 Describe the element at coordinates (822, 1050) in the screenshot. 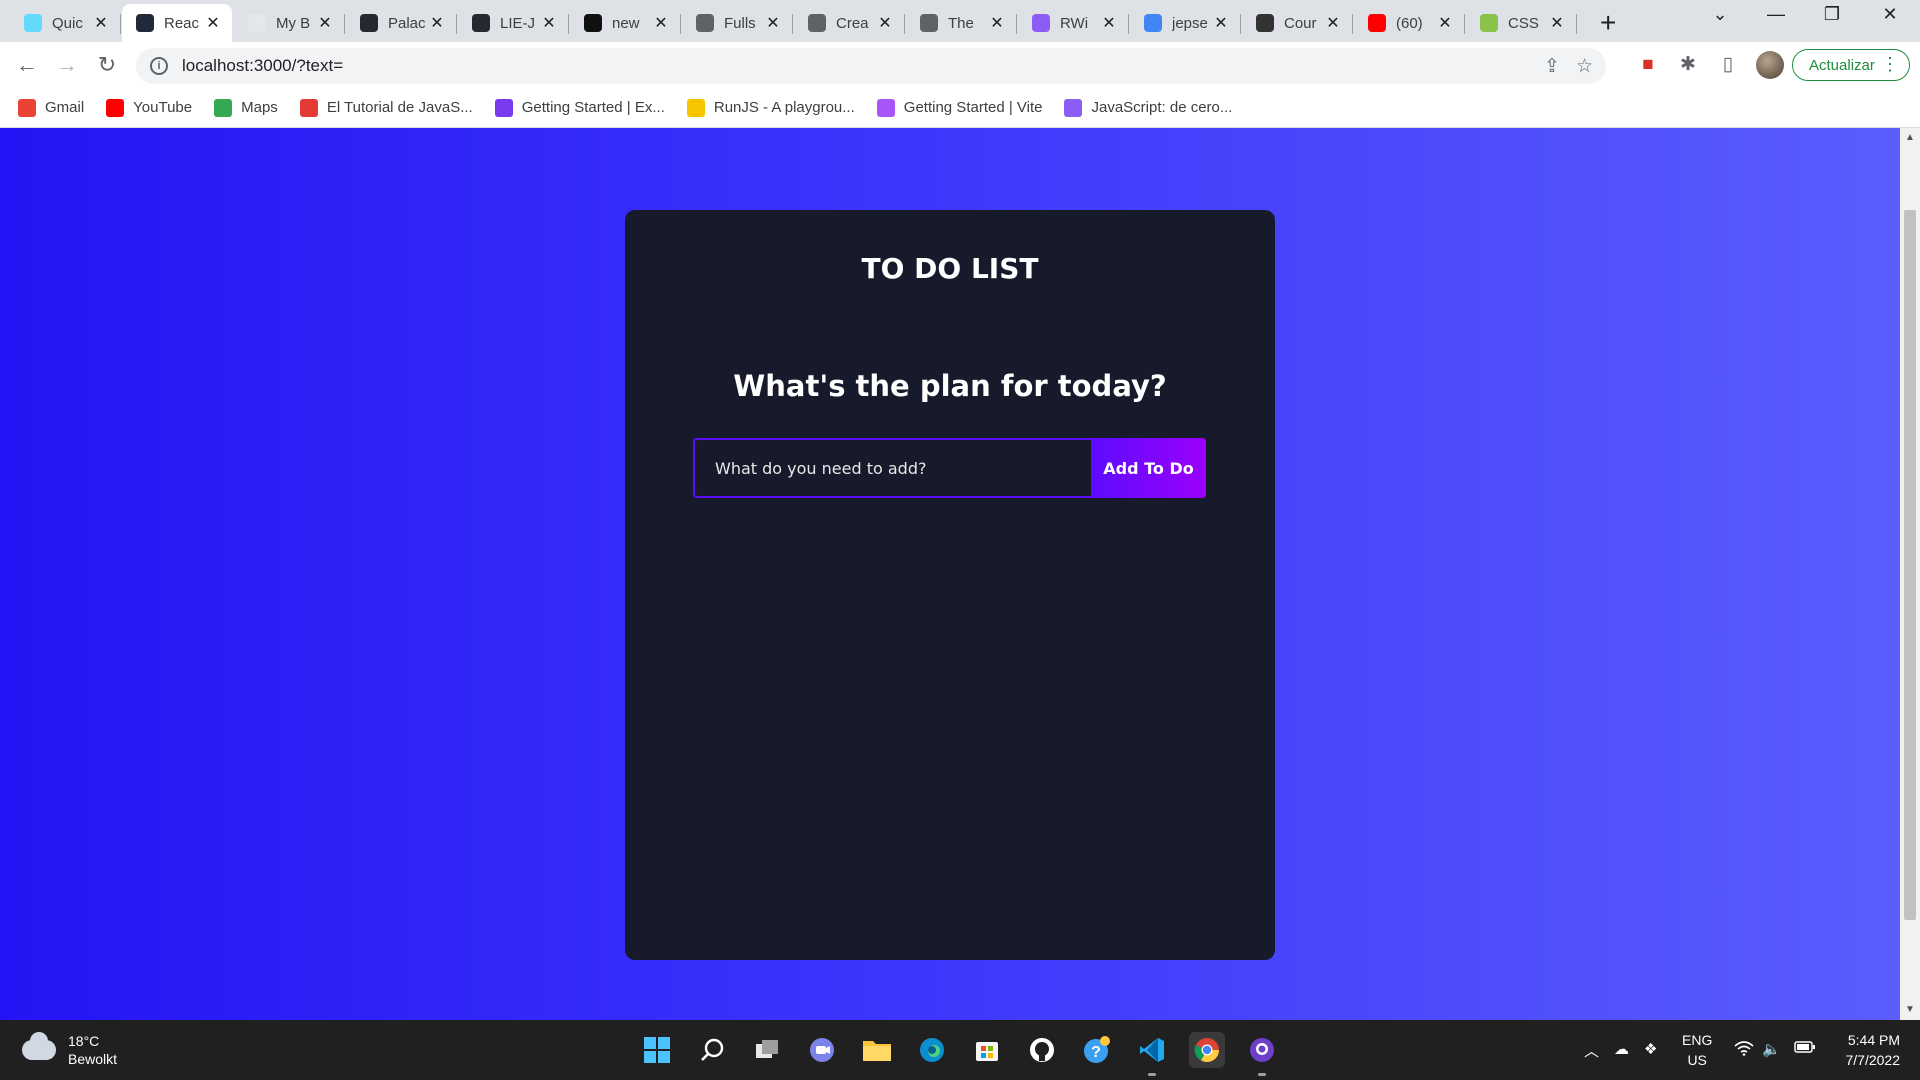

I see `teams-chat-icon` at that location.